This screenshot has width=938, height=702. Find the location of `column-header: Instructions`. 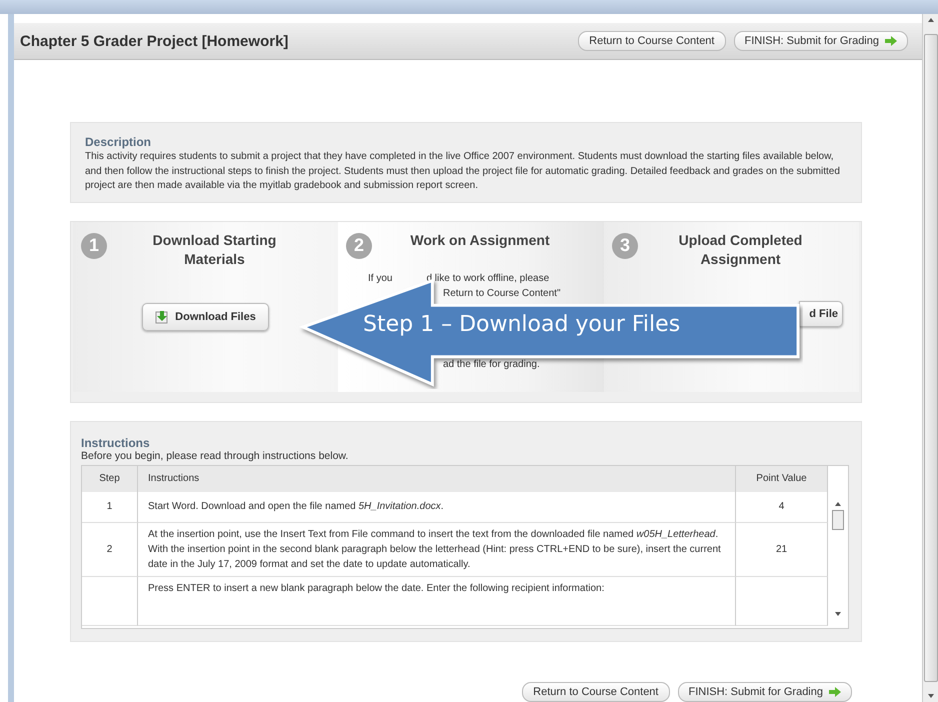

column-header: Instructions is located at coordinates (437, 479).